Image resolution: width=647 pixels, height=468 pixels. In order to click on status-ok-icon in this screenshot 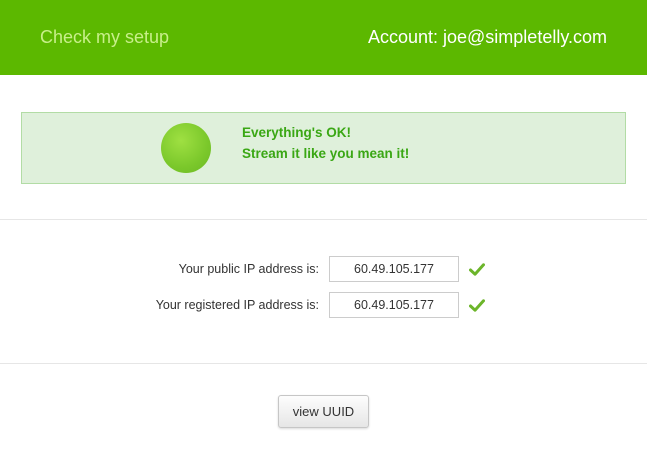, I will do `click(186, 148)`.